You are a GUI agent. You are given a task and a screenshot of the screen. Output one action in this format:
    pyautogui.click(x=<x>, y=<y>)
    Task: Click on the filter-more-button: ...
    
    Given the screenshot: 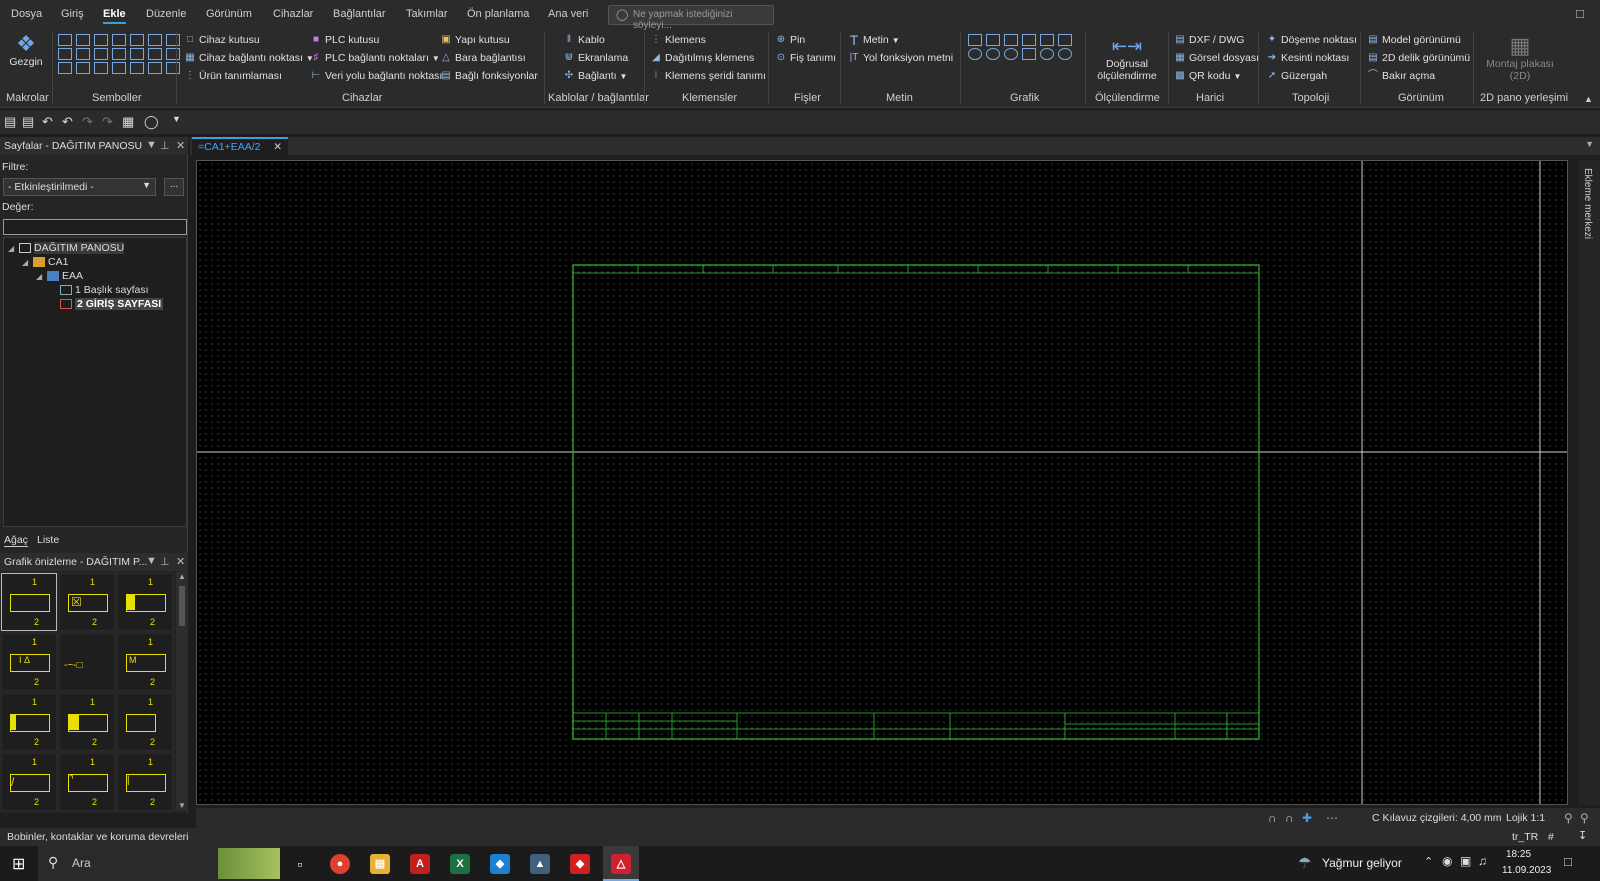 What is the action you would take?
    pyautogui.click(x=174, y=187)
    